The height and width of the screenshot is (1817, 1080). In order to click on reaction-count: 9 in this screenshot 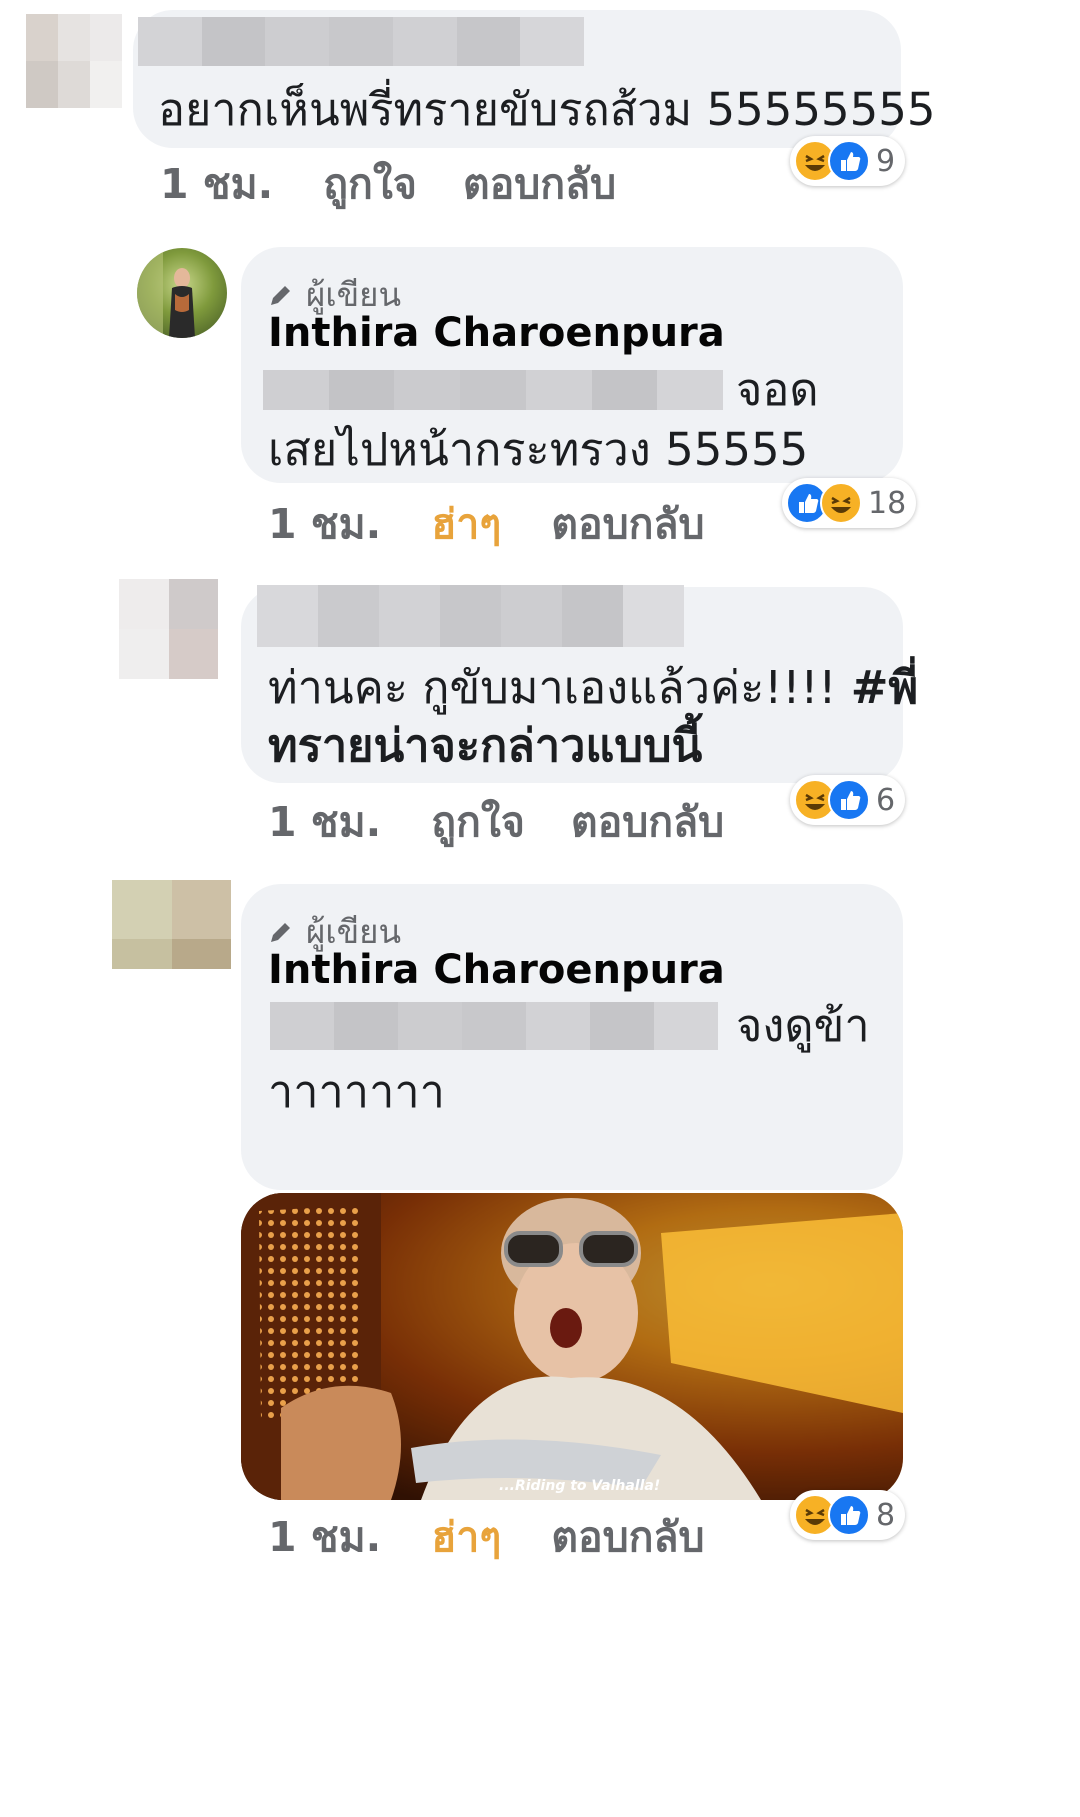, I will do `click(886, 161)`.